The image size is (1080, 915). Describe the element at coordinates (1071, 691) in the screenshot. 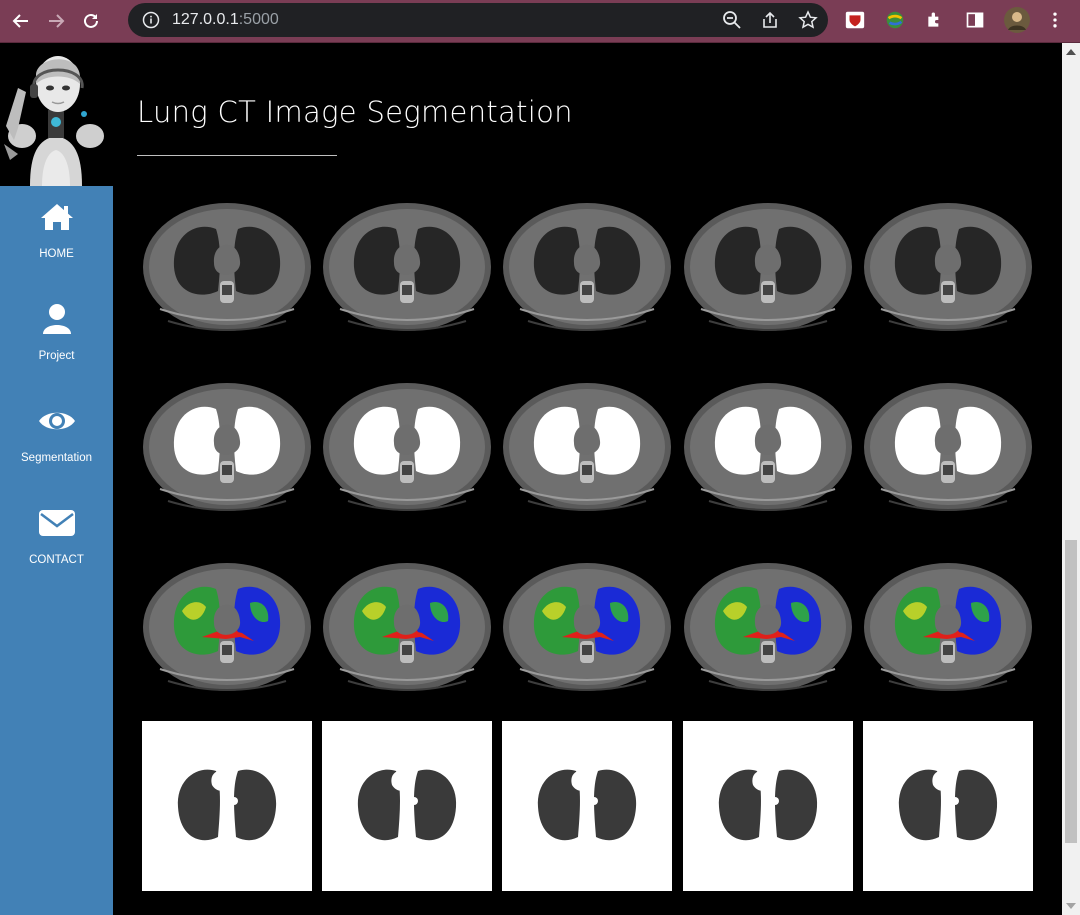

I see `scrollbar-thumb` at that location.